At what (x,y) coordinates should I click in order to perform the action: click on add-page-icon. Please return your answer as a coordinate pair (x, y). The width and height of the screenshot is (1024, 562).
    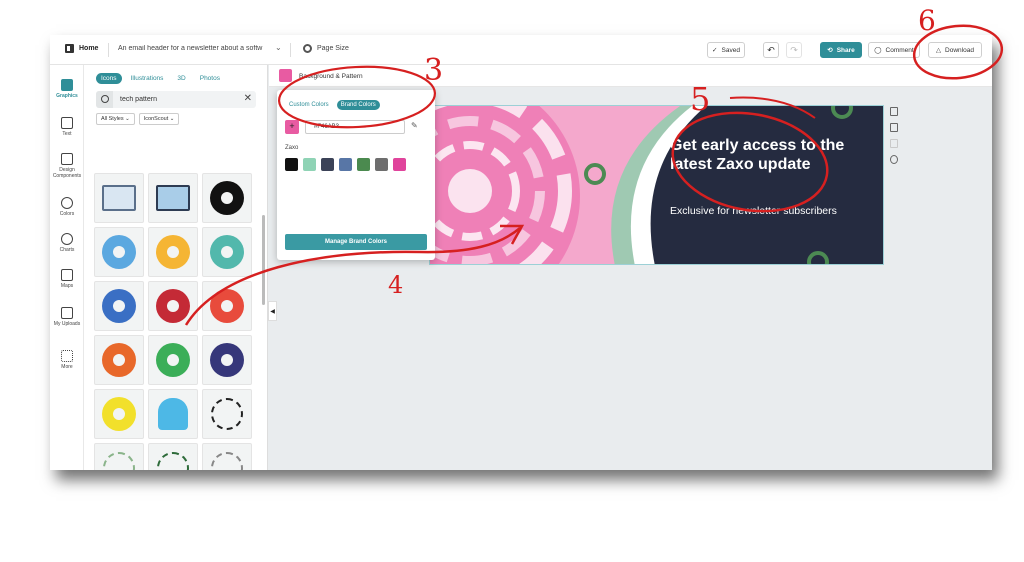
    Looking at the image, I should click on (894, 111).